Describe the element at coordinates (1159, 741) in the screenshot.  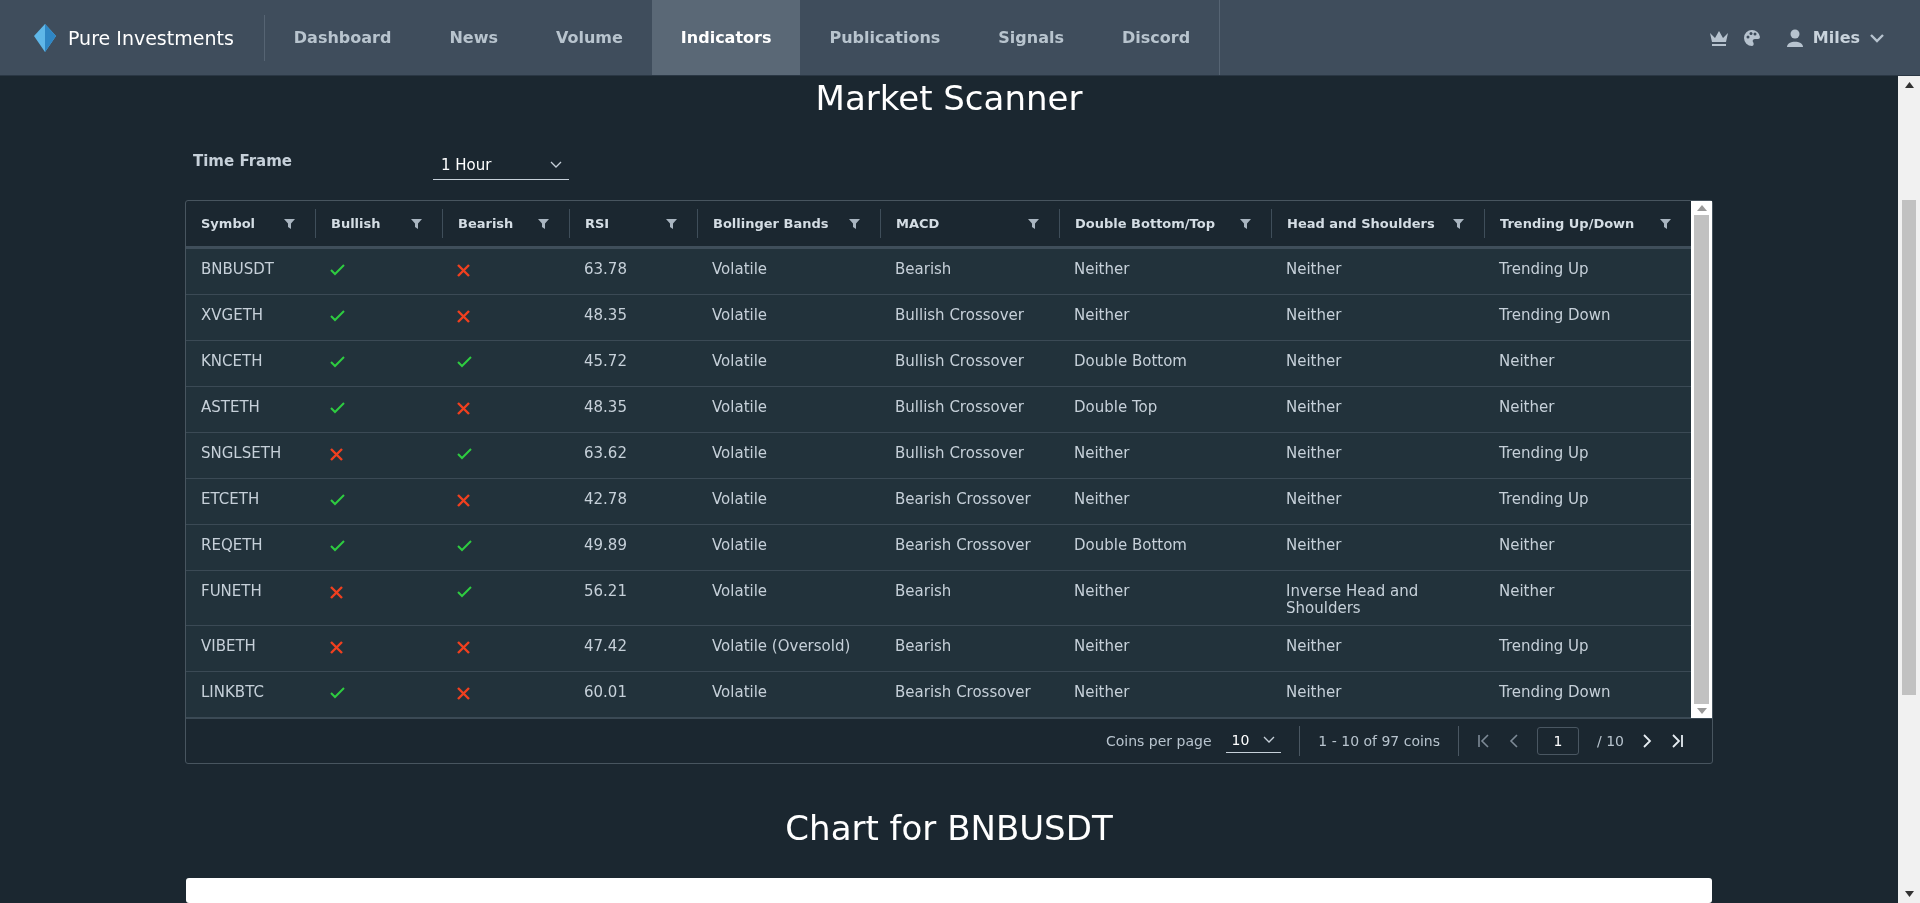
I see `per-page-label: Coins per page` at that location.